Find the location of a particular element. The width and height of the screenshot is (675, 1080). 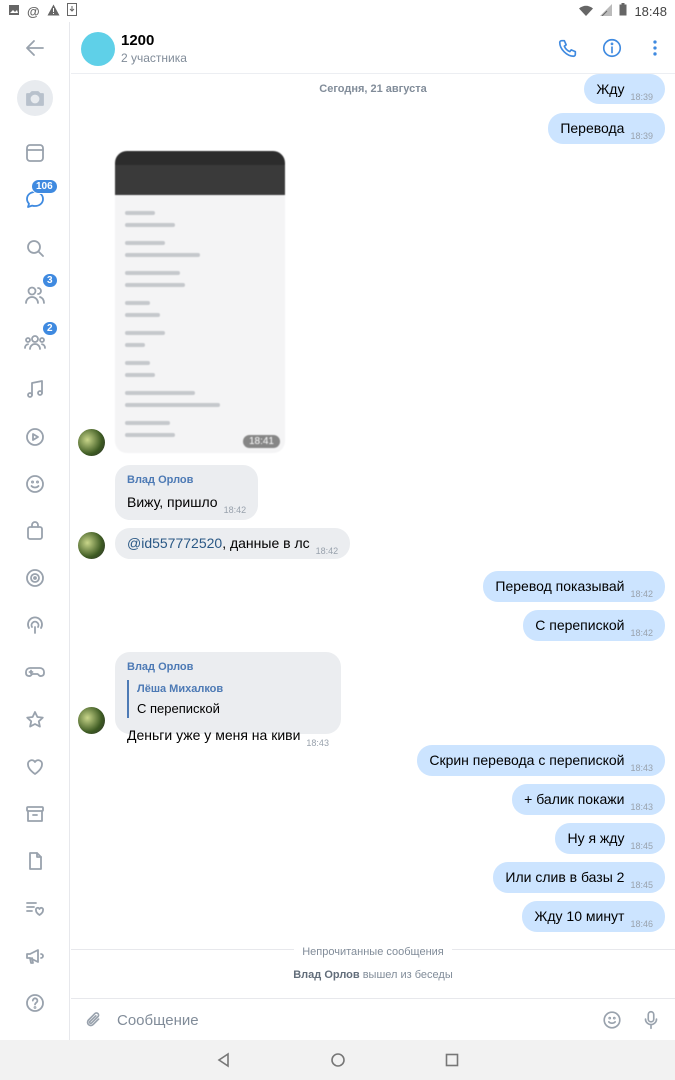

chat-header: 1200 2 участника is located at coordinates (373, 48).